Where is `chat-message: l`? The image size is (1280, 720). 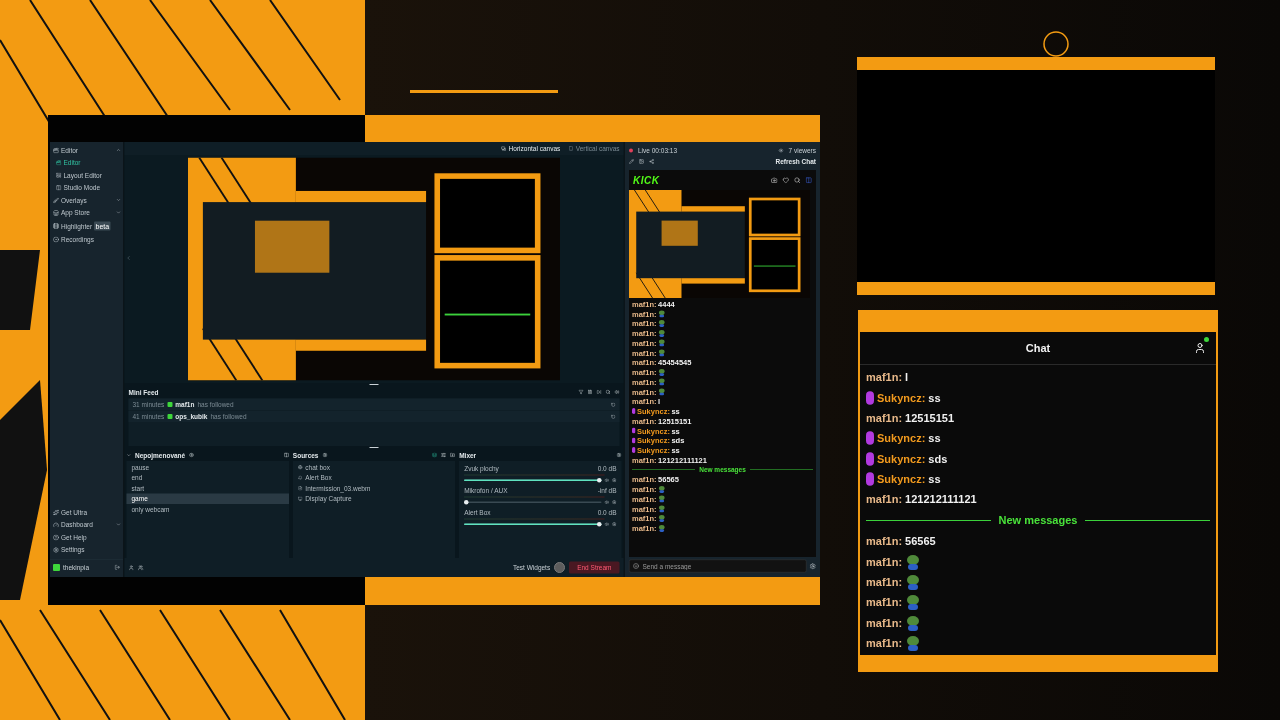 chat-message: l is located at coordinates (907, 377).